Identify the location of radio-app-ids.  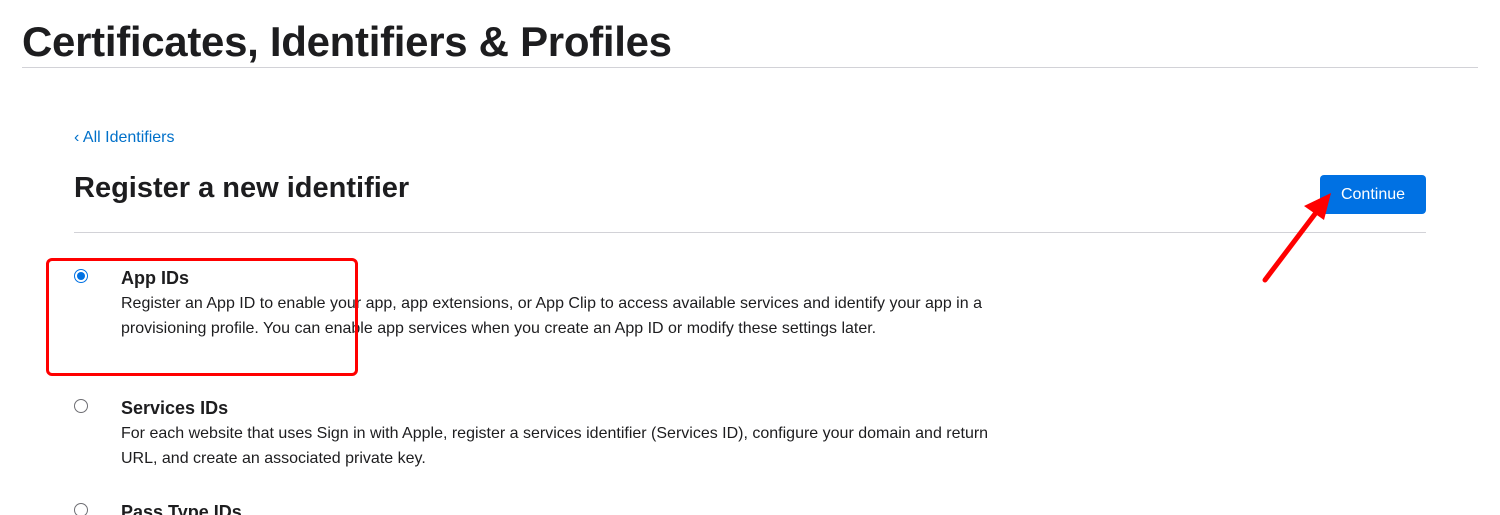
(81, 276).